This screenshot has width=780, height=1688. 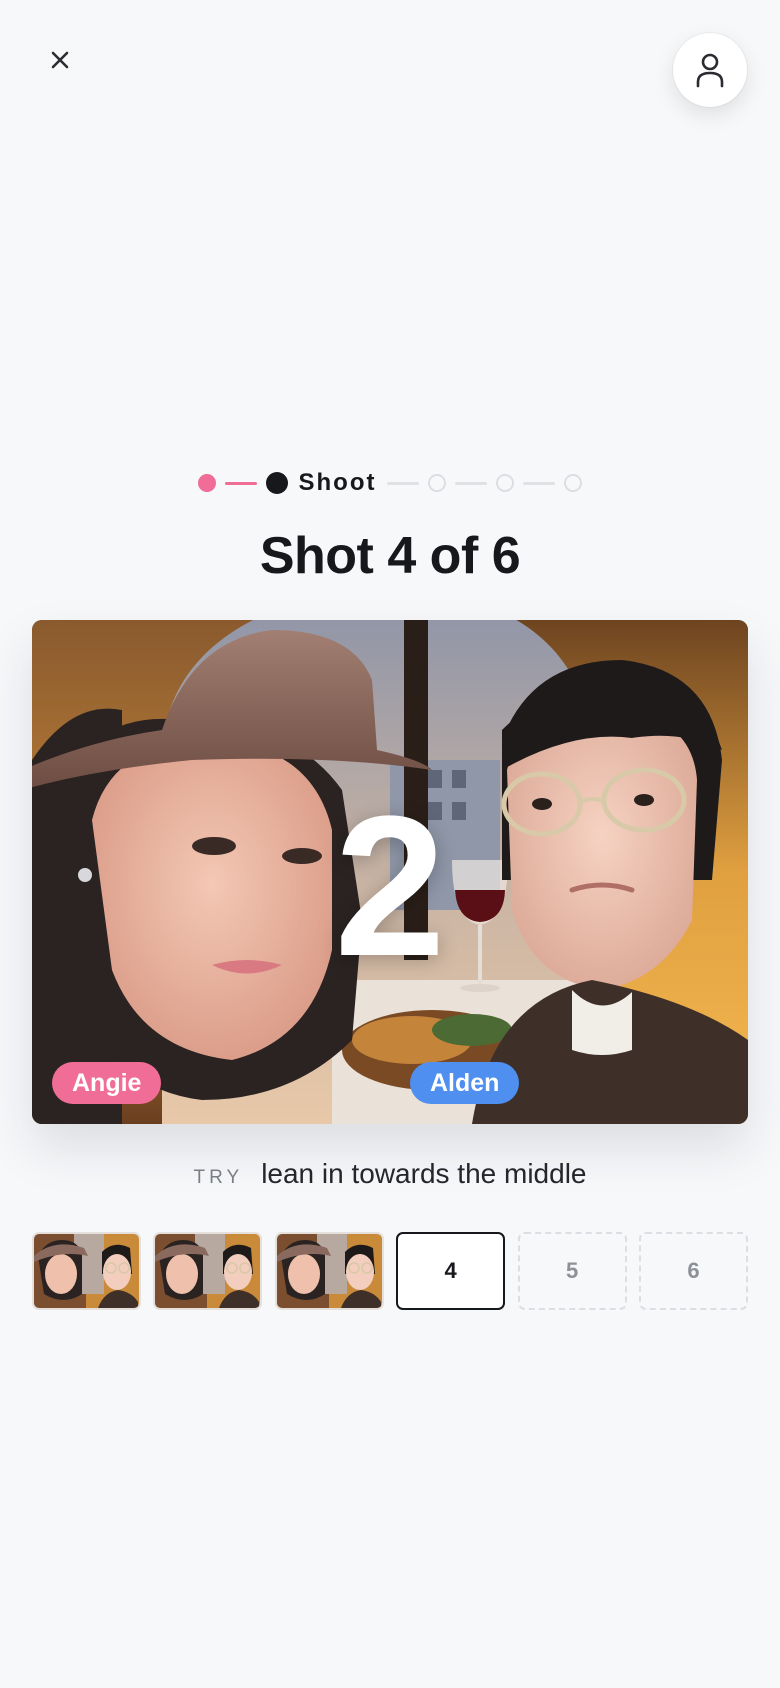 I want to click on participant-label-left: Angie, so click(x=107, y=1083).